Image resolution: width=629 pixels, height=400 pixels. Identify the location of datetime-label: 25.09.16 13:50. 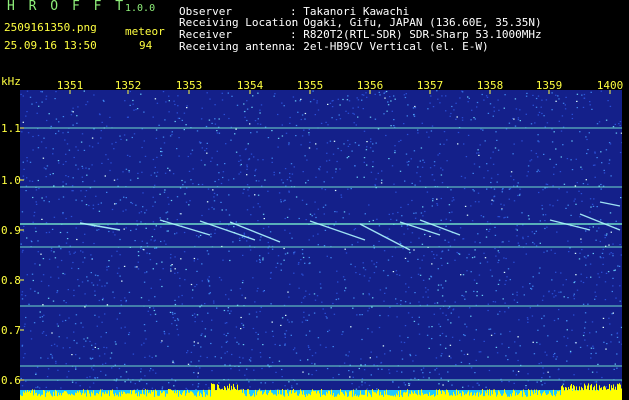
(50, 45).